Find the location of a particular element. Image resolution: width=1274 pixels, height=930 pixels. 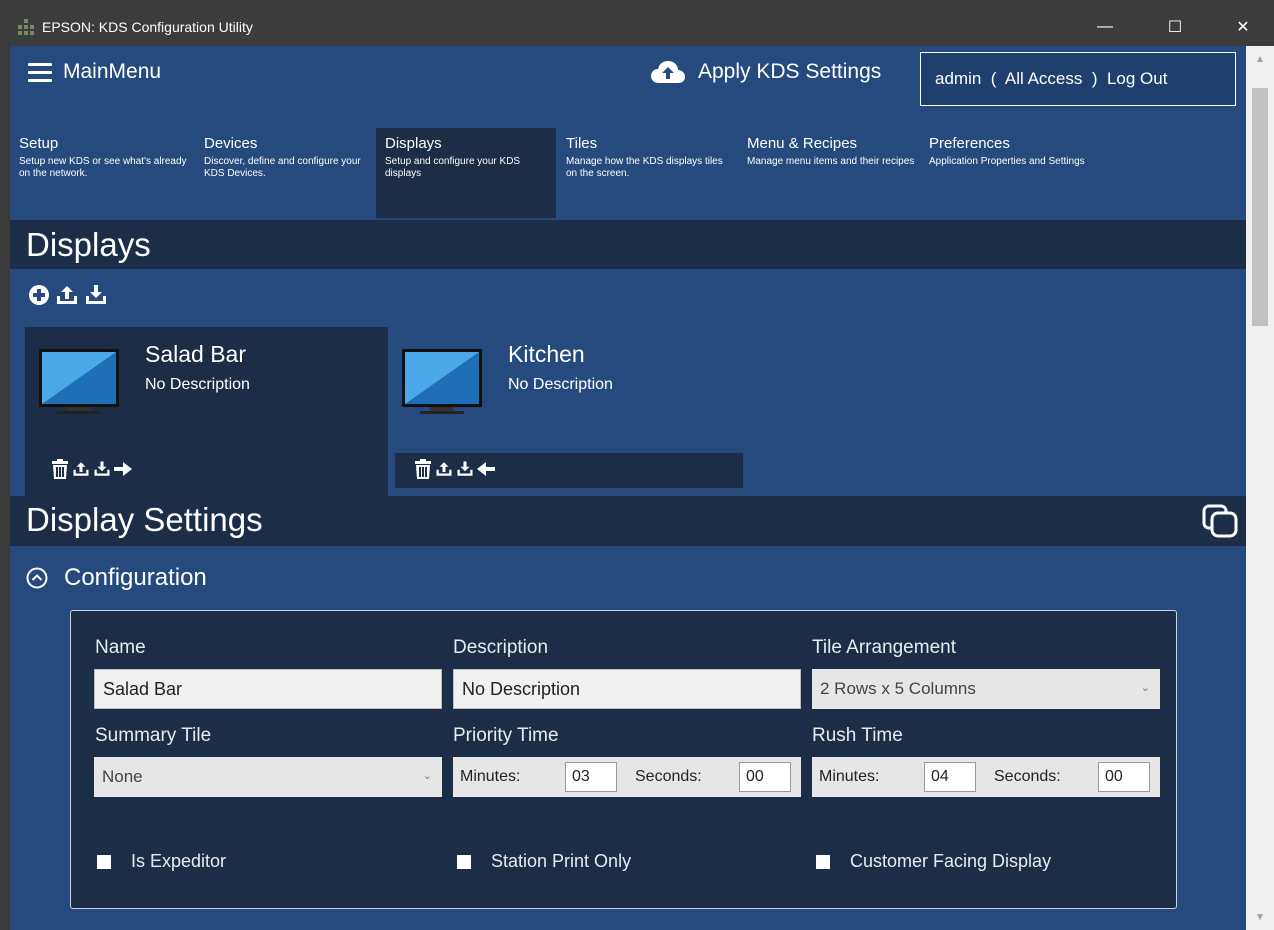

section-title: Display Settings is located at coordinates (144, 519).